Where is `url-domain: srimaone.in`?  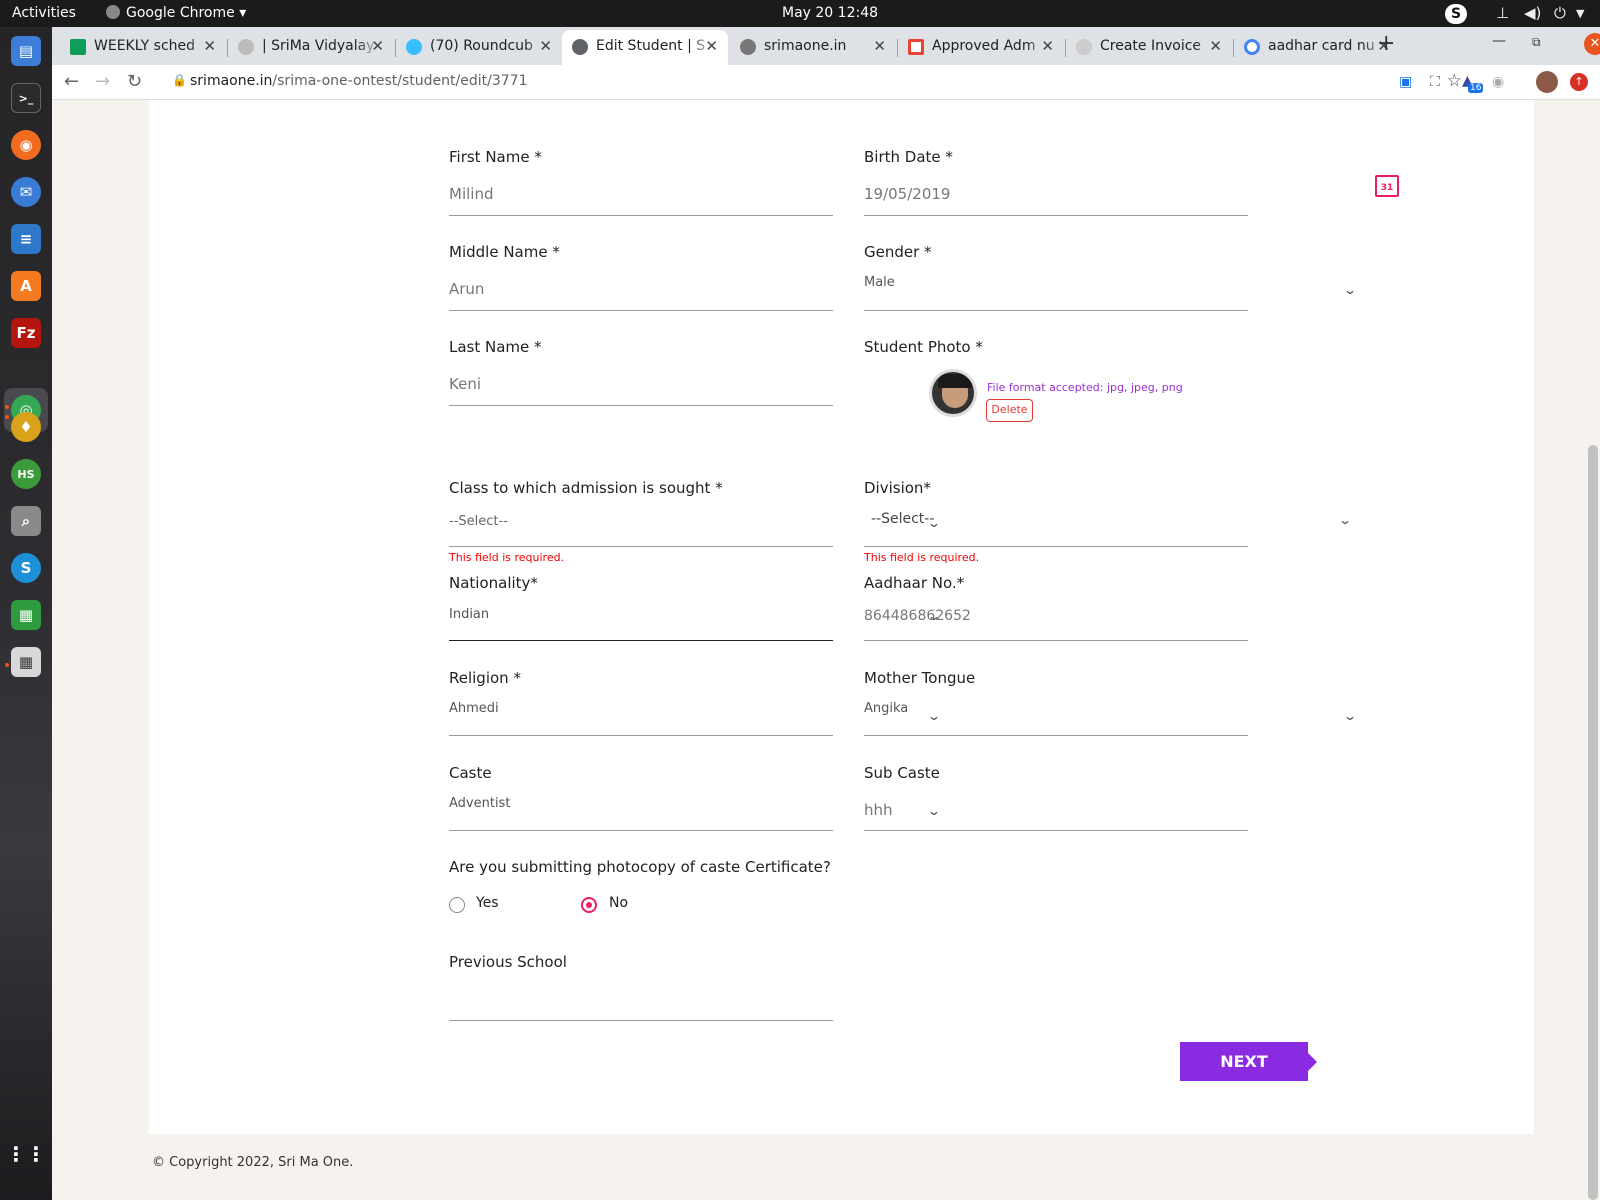 url-domain: srimaone.in is located at coordinates (231, 81).